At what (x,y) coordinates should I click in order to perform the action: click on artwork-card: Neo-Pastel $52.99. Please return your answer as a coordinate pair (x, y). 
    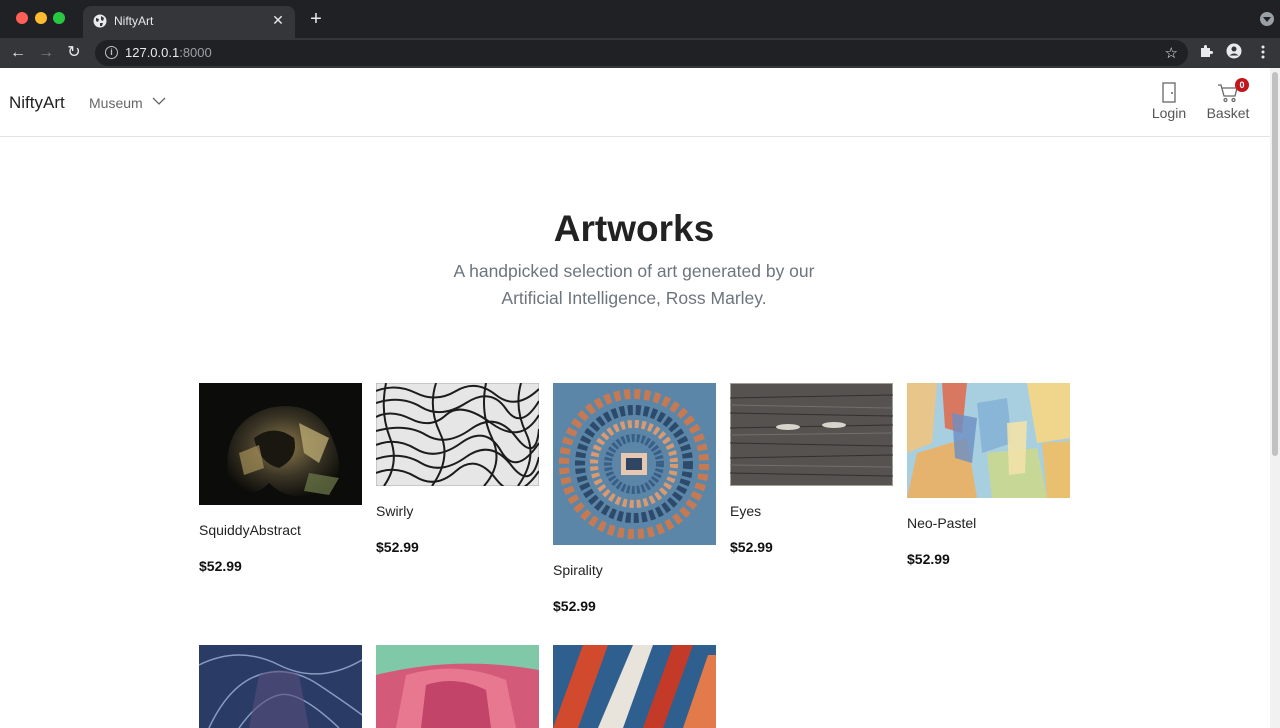
    Looking at the image, I should click on (988, 475).